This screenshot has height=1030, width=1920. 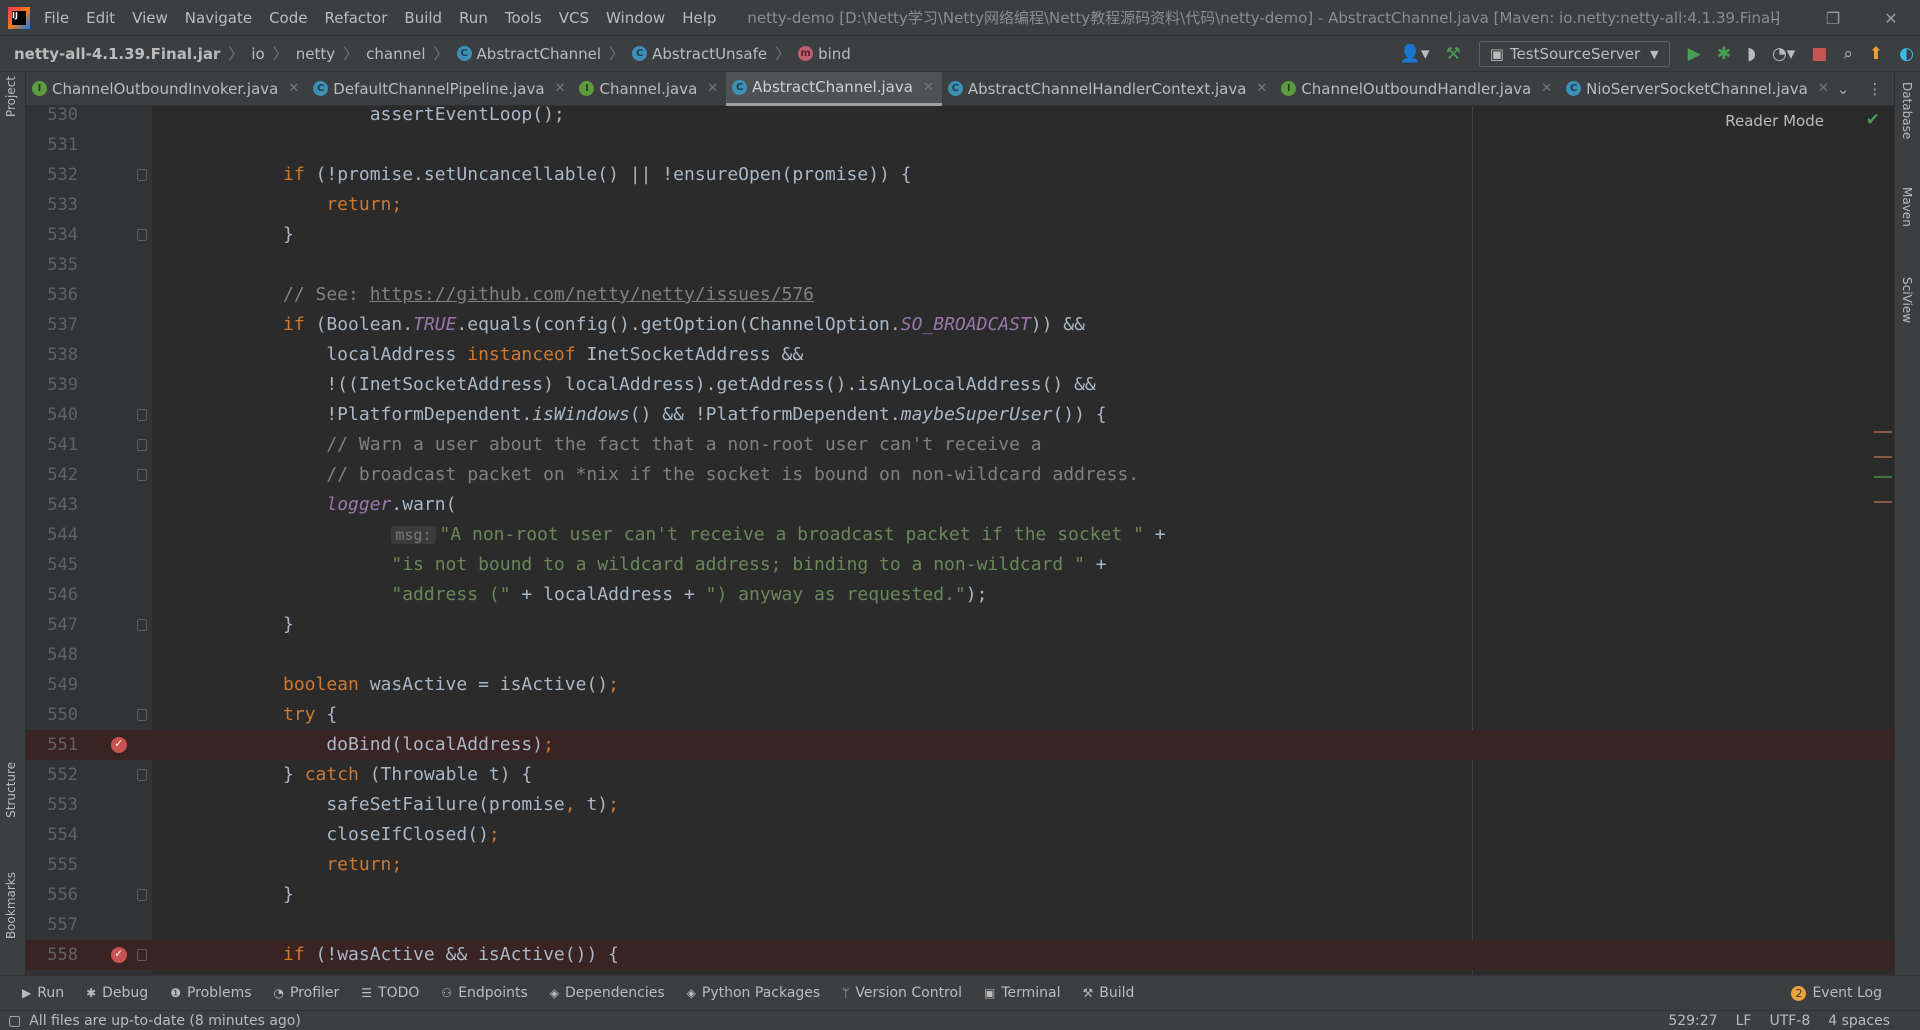 I want to click on breadcrumb-abstractchannel: C AbstractChannel, so click(x=528, y=54).